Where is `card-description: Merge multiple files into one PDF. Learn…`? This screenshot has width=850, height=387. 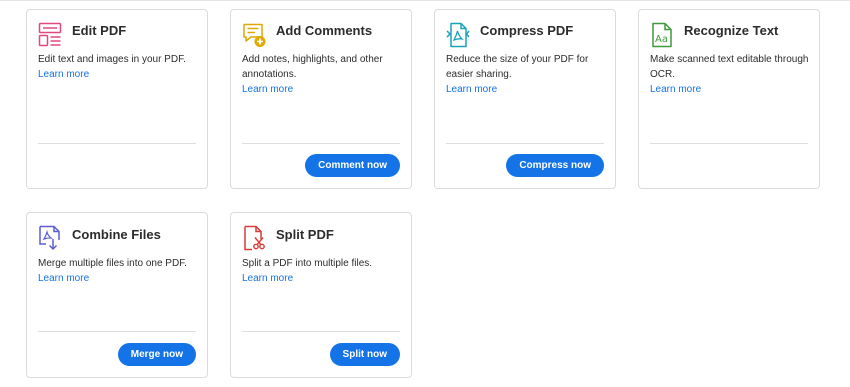 card-description: Merge multiple files into one PDF. Learn… is located at coordinates (120, 271).